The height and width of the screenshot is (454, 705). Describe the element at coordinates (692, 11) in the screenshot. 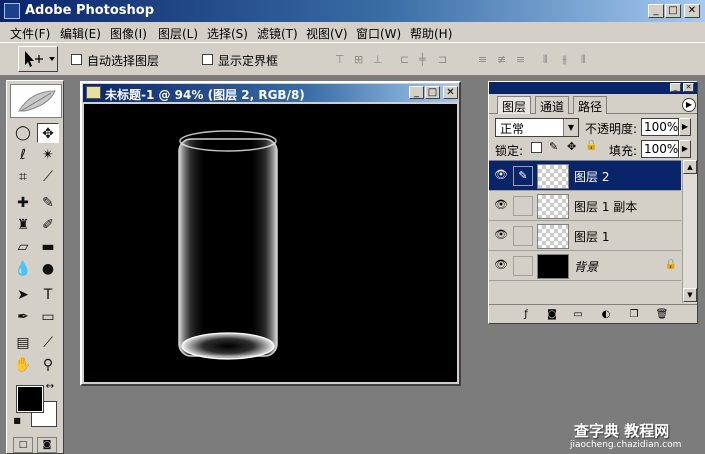

I see `close-button: ✕` at that location.